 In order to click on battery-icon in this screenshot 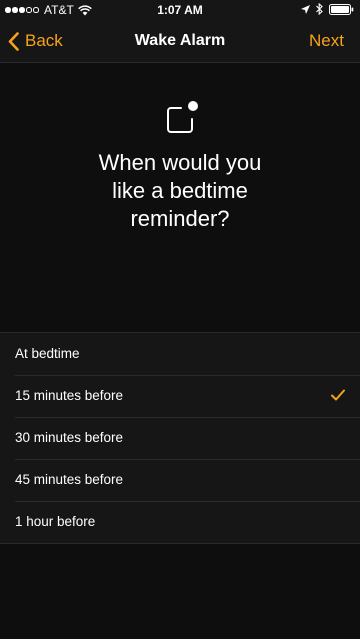, I will do `click(341, 9)`.